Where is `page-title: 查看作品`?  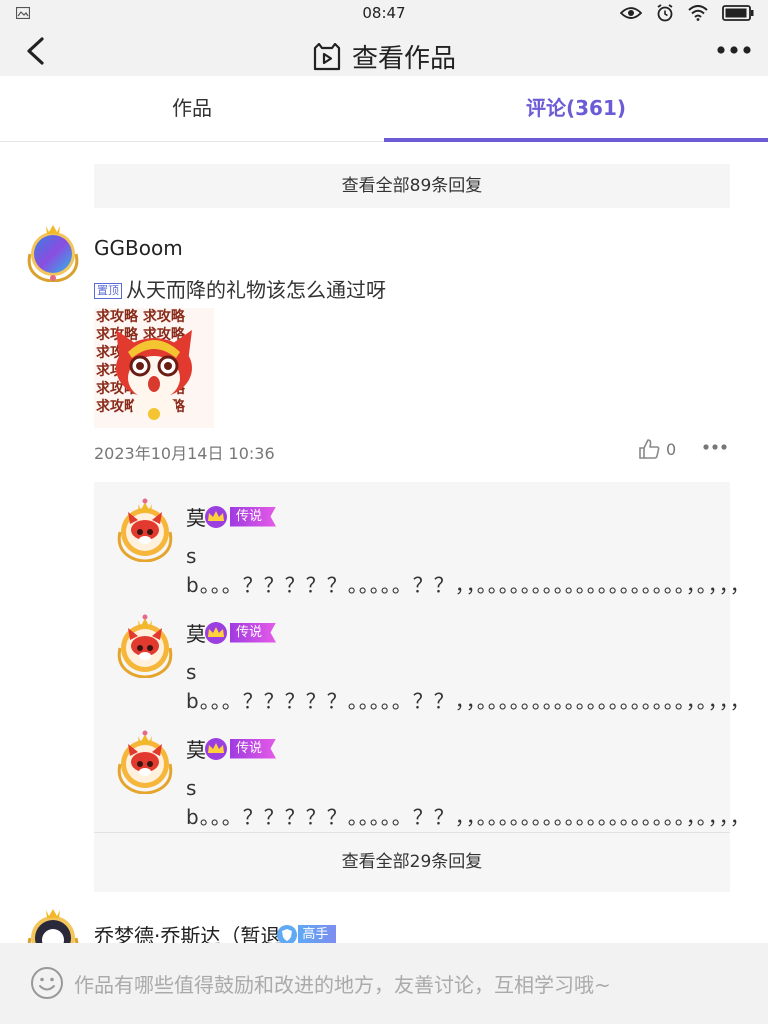 page-title: 查看作品 is located at coordinates (403, 59).